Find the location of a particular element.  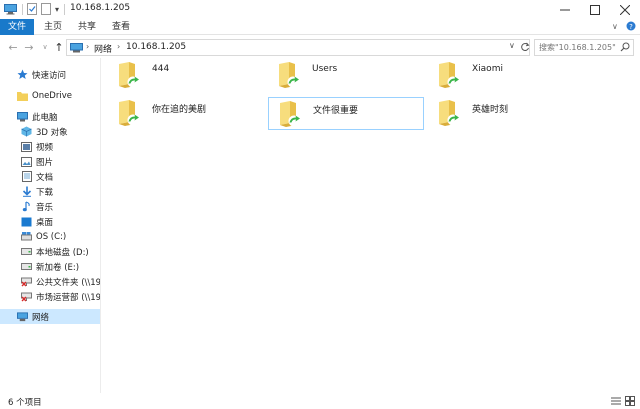

sidebar-item-label: 图片 is located at coordinates (45, 162).